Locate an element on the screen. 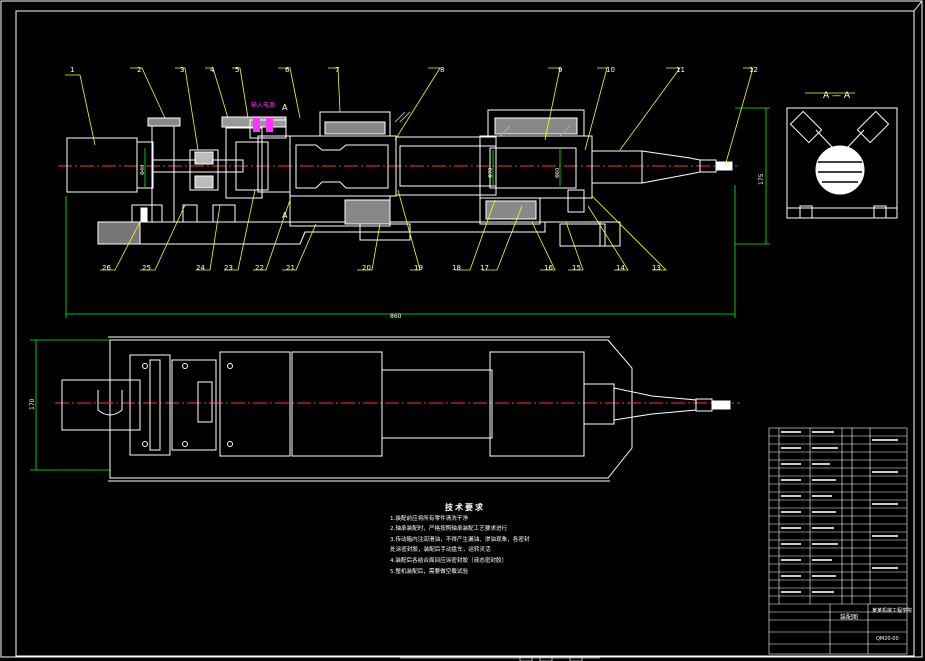  dim-height-top: 175 is located at coordinates (761, 179).